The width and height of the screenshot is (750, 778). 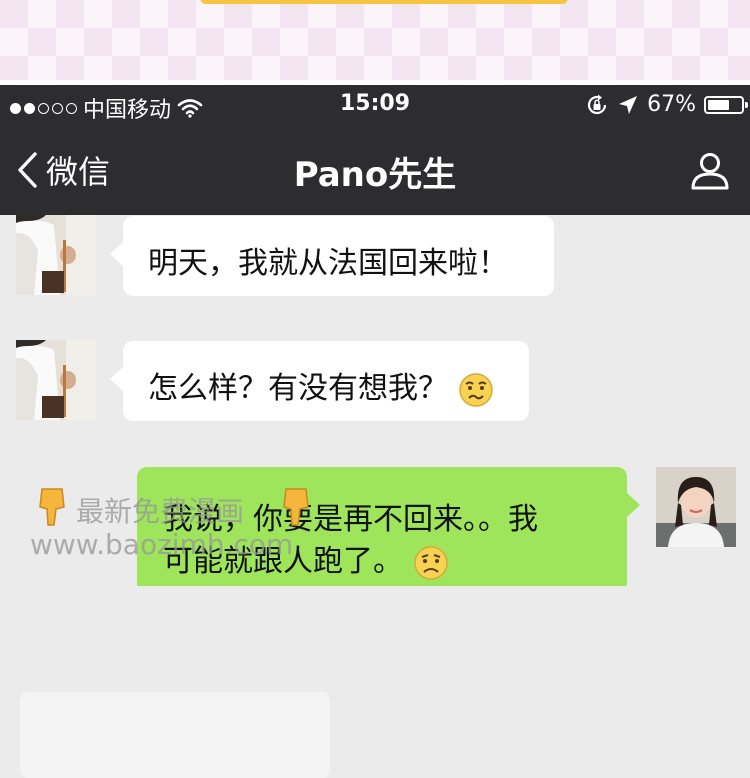 What do you see at coordinates (298, 388) in the screenshot?
I see `message-text: 怎么样？有没有想我？` at bounding box center [298, 388].